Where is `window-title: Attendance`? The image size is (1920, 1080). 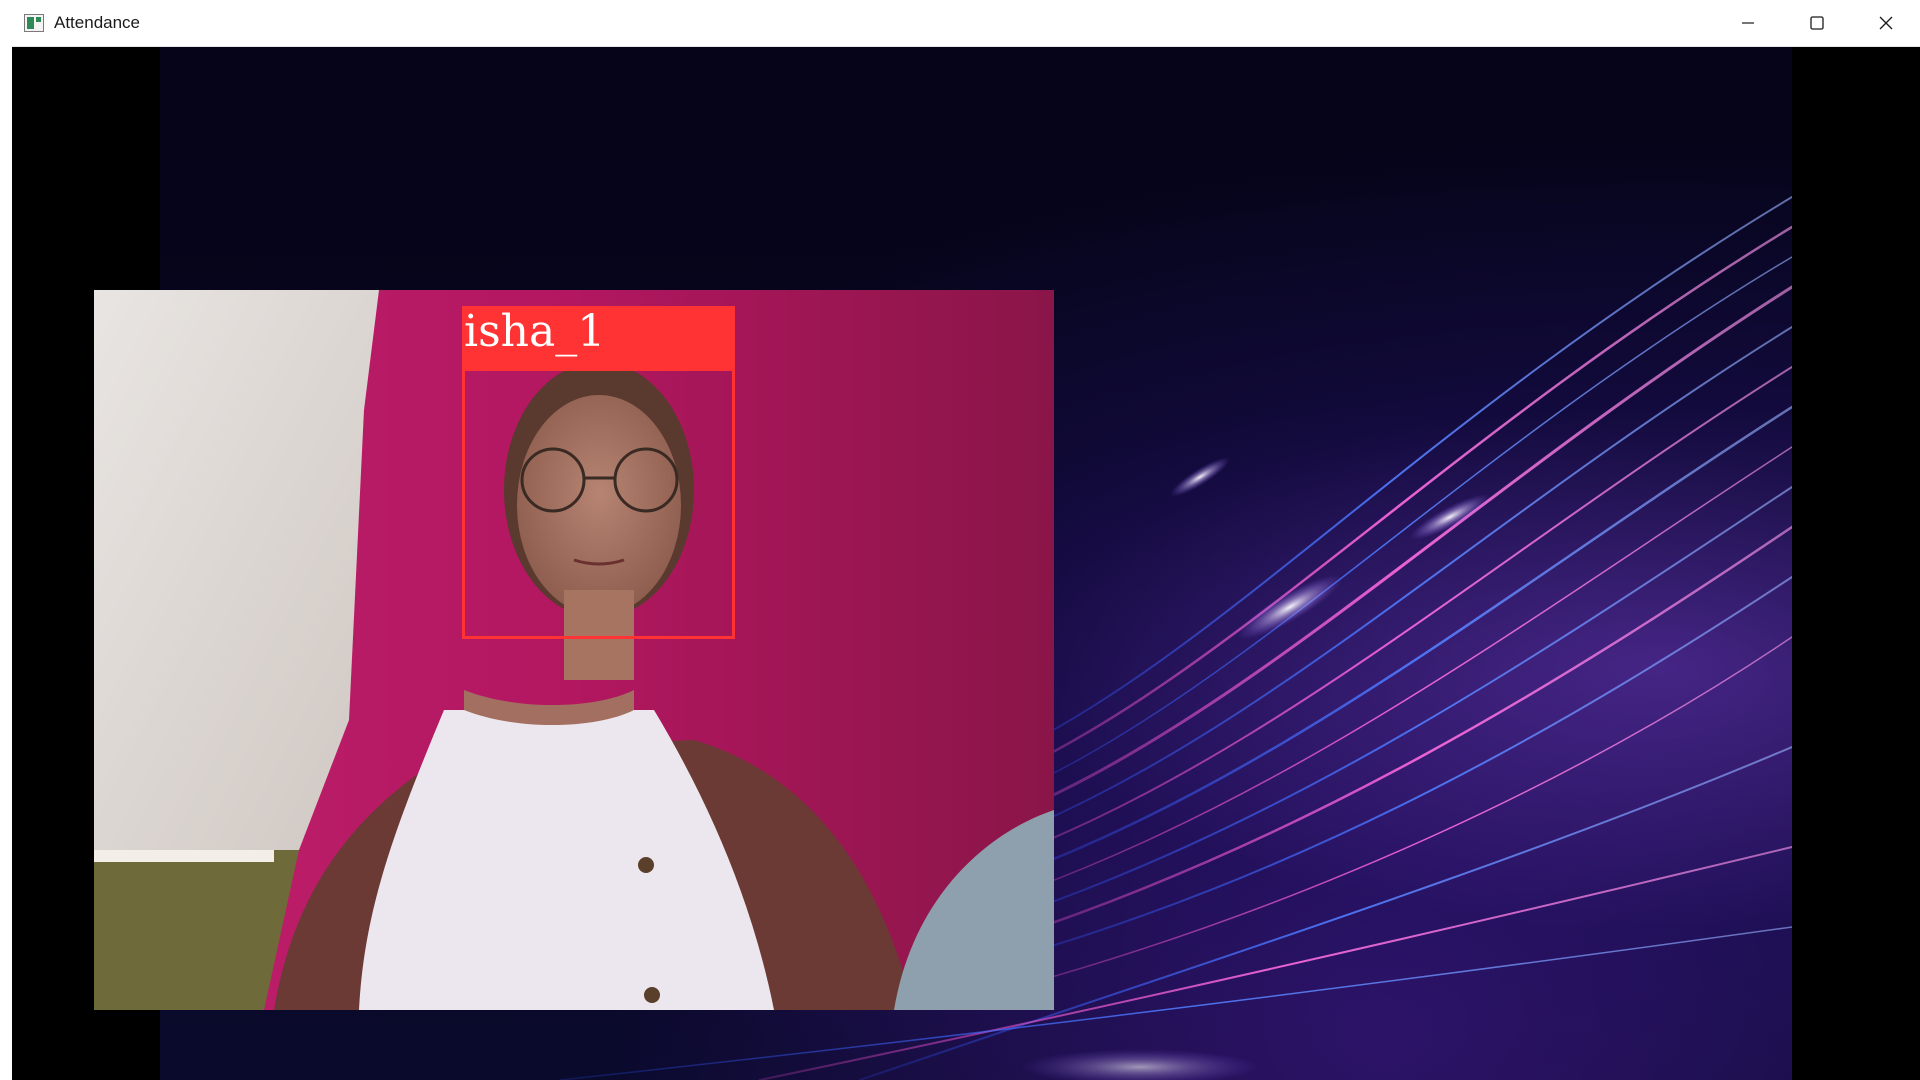 window-title: Attendance is located at coordinates (97, 22).